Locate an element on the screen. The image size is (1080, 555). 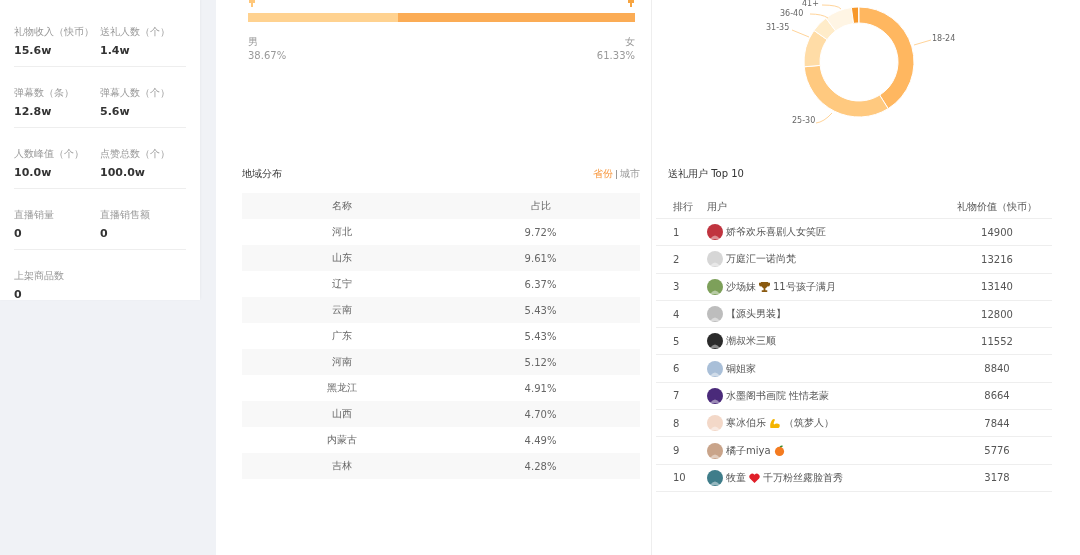
fruit-icon is located at coordinates (779, 450).